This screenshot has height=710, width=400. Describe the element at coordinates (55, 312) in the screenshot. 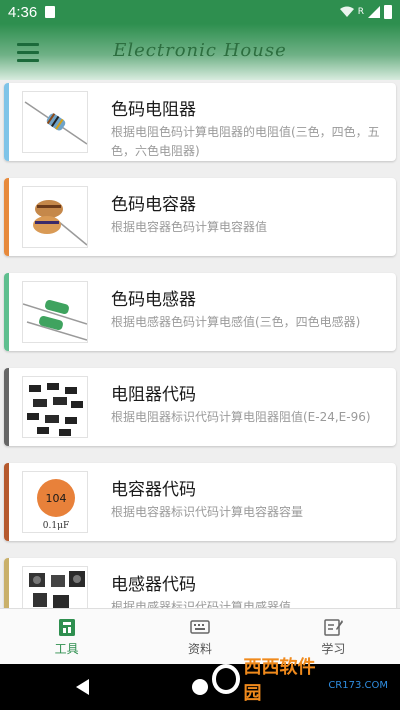

I see `inductor-thumbnail-icon` at that location.